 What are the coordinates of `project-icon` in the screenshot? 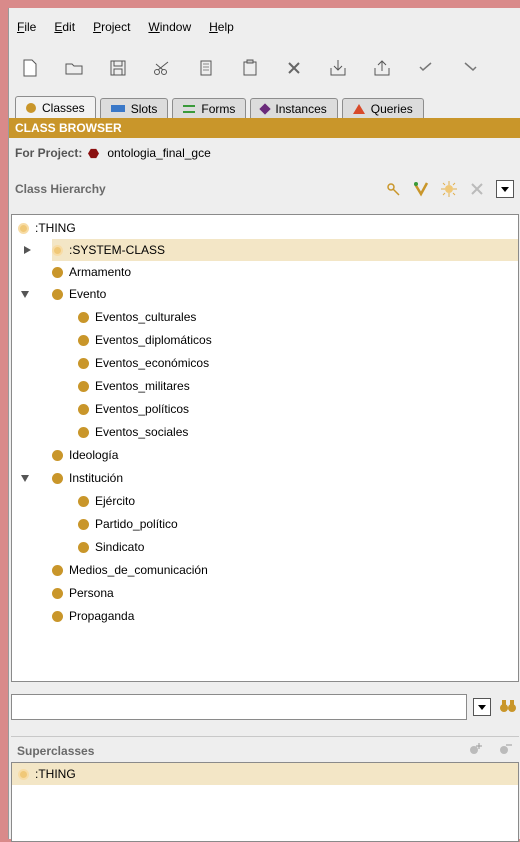 It's located at (94, 153).